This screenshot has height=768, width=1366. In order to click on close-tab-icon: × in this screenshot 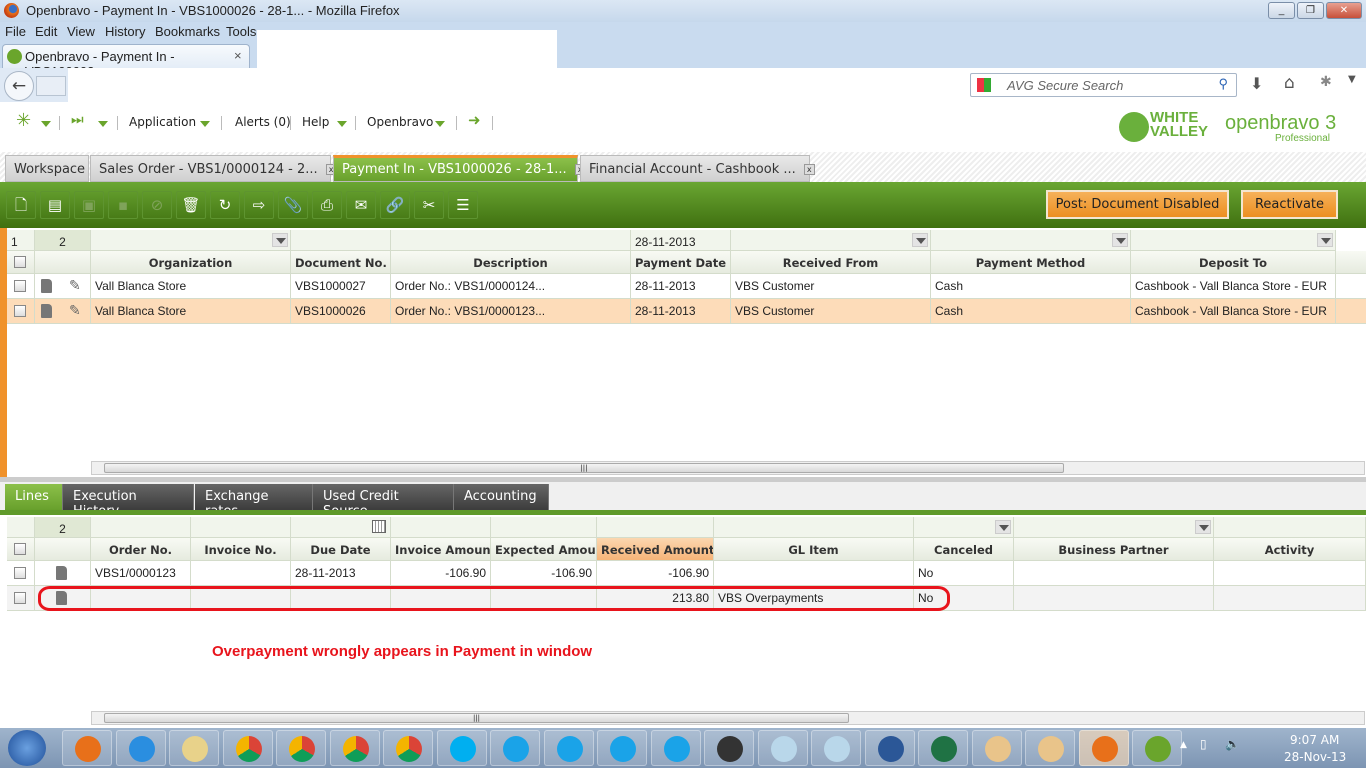, I will do `click(238, 55)`.